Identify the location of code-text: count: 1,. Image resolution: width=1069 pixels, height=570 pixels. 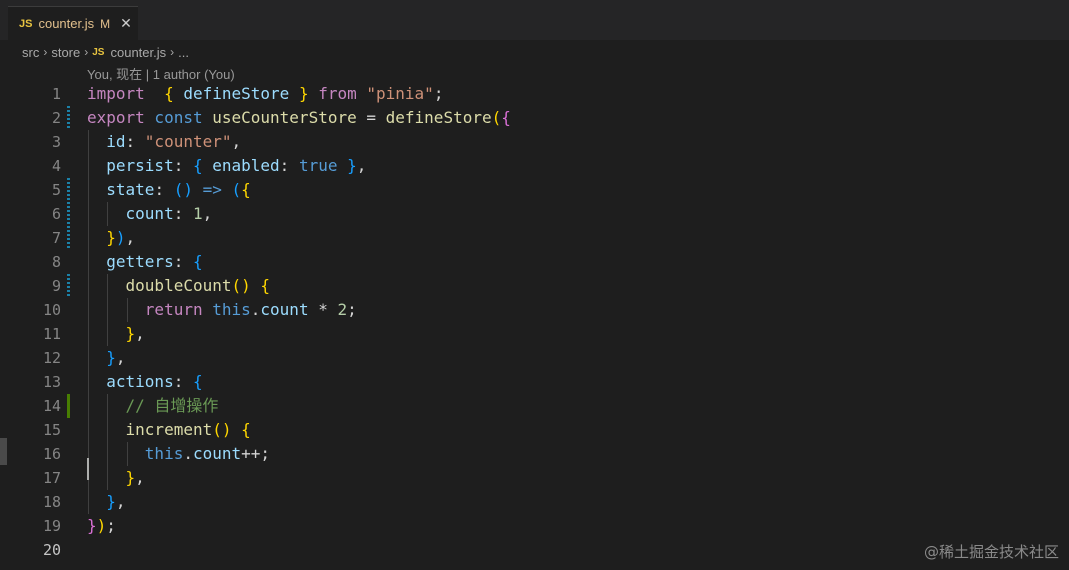
(150, 214).